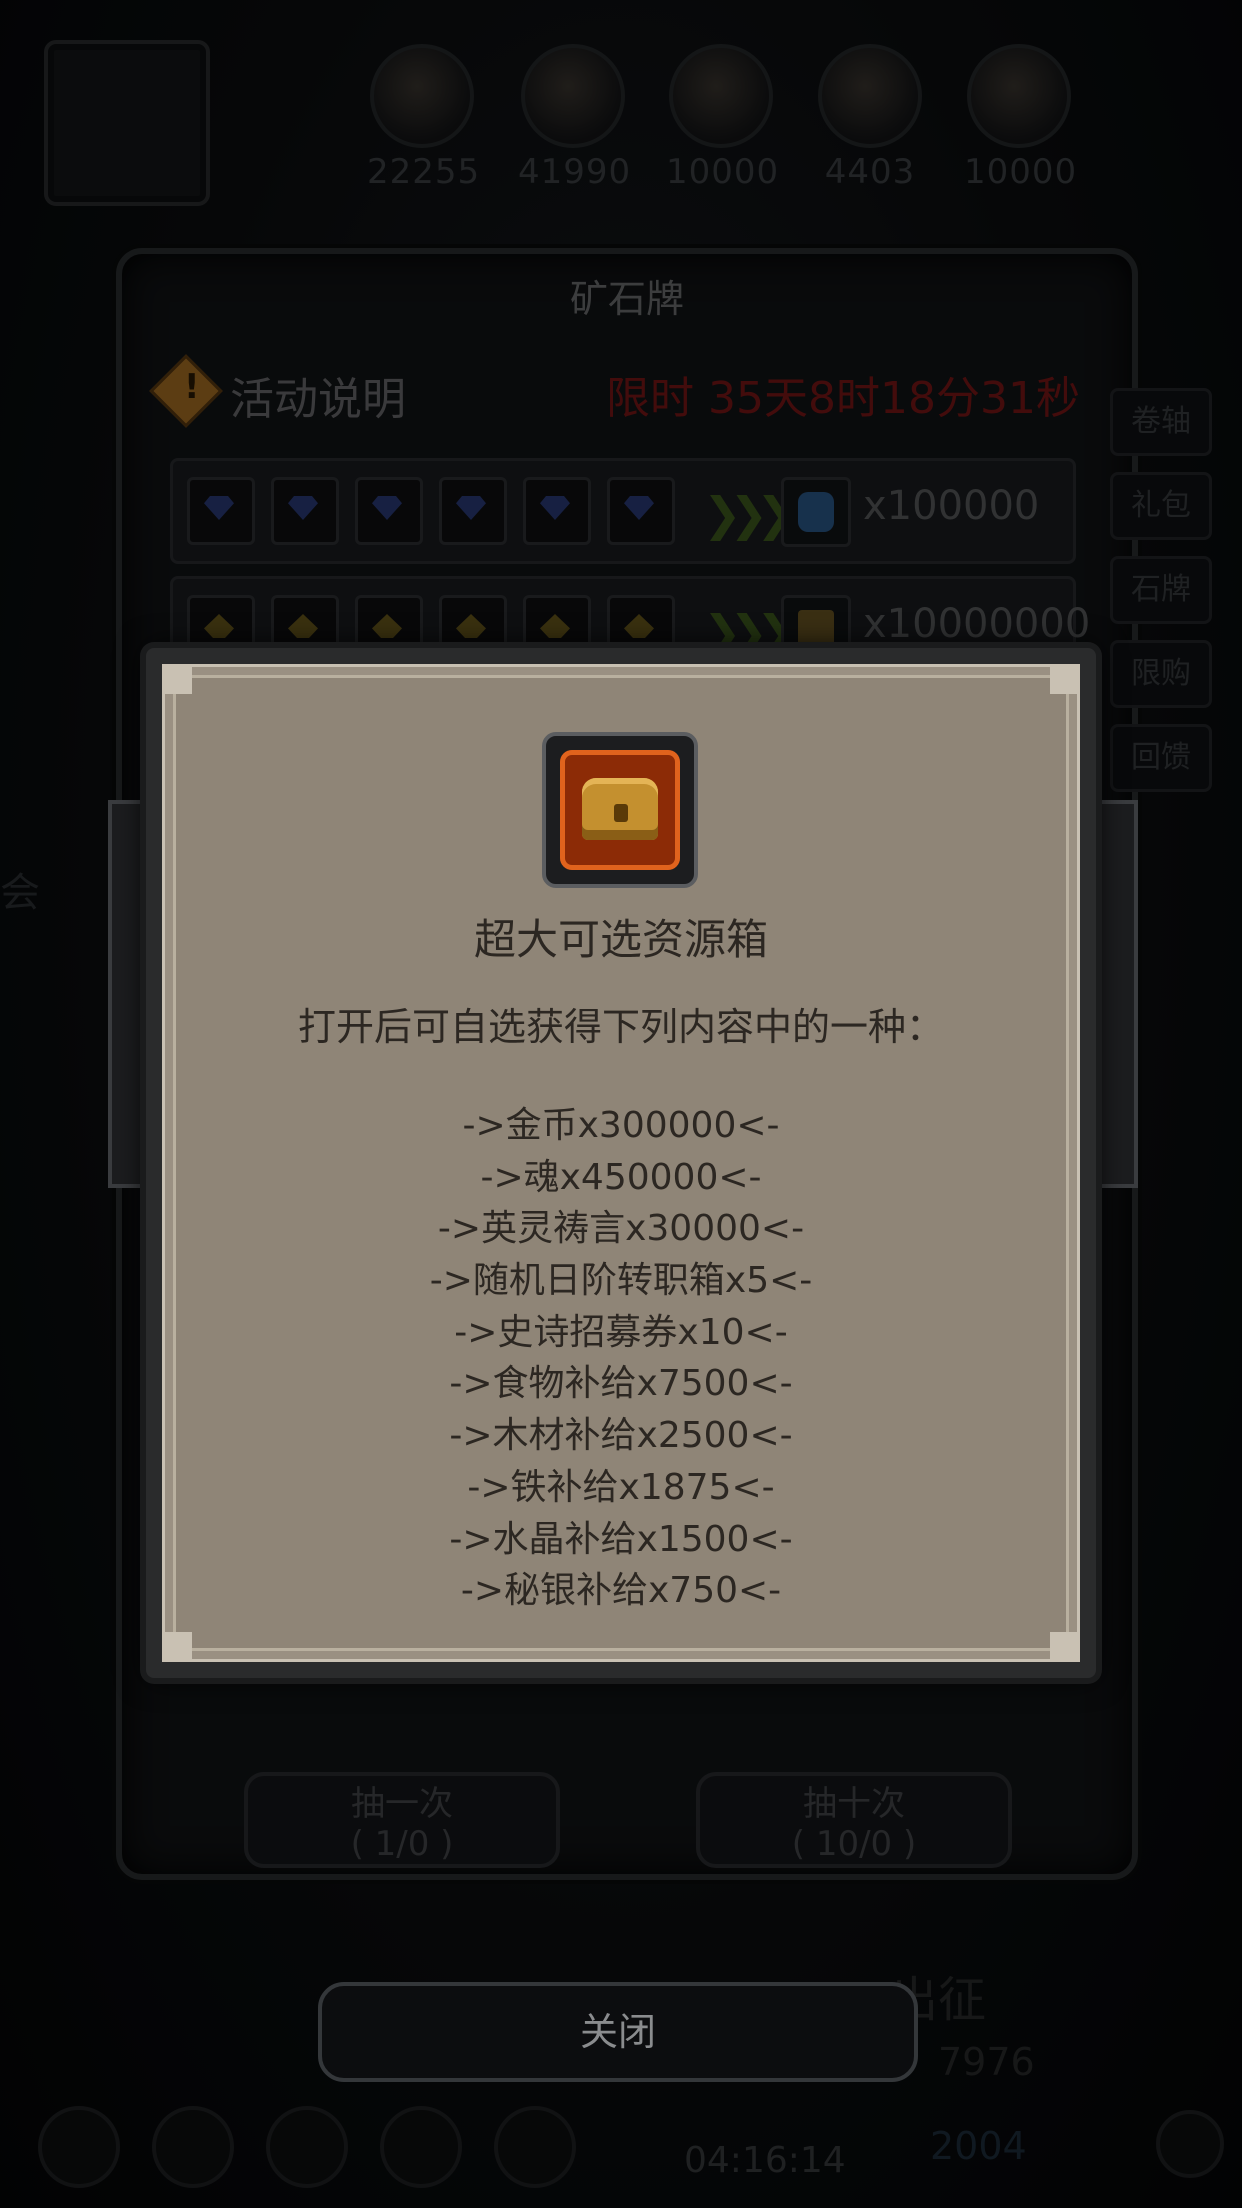  I want to click on treasure-chest-icon, so click(620, 809).